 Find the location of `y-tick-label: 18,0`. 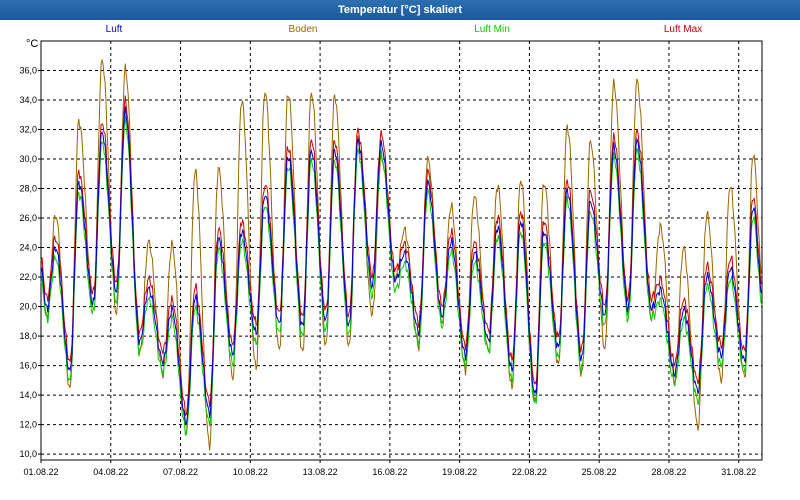

y-tick-label: 18,0 is located at coordinates (28, 336).